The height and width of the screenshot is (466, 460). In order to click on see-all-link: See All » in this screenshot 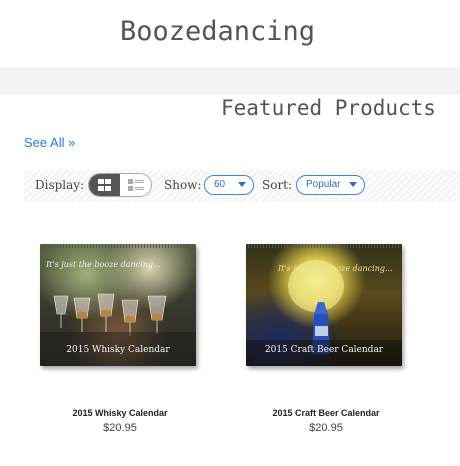, I will do `click(49, 142)`.